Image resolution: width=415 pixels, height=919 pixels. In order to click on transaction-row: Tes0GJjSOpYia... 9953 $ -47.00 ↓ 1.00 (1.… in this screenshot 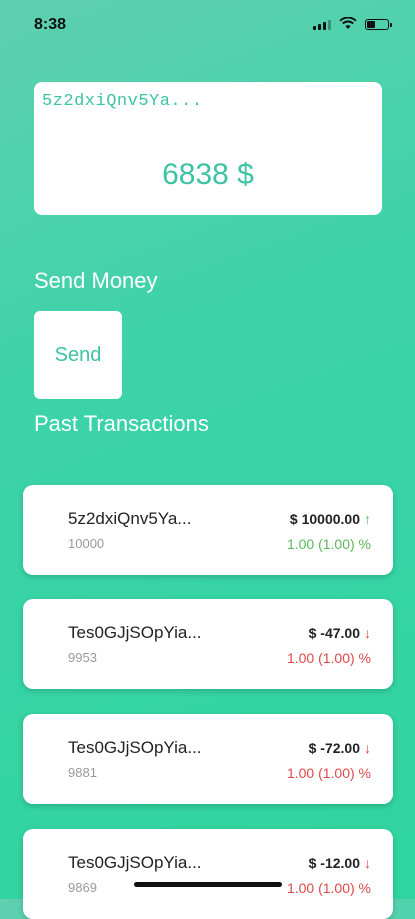, I will do `click(208, 644)`.